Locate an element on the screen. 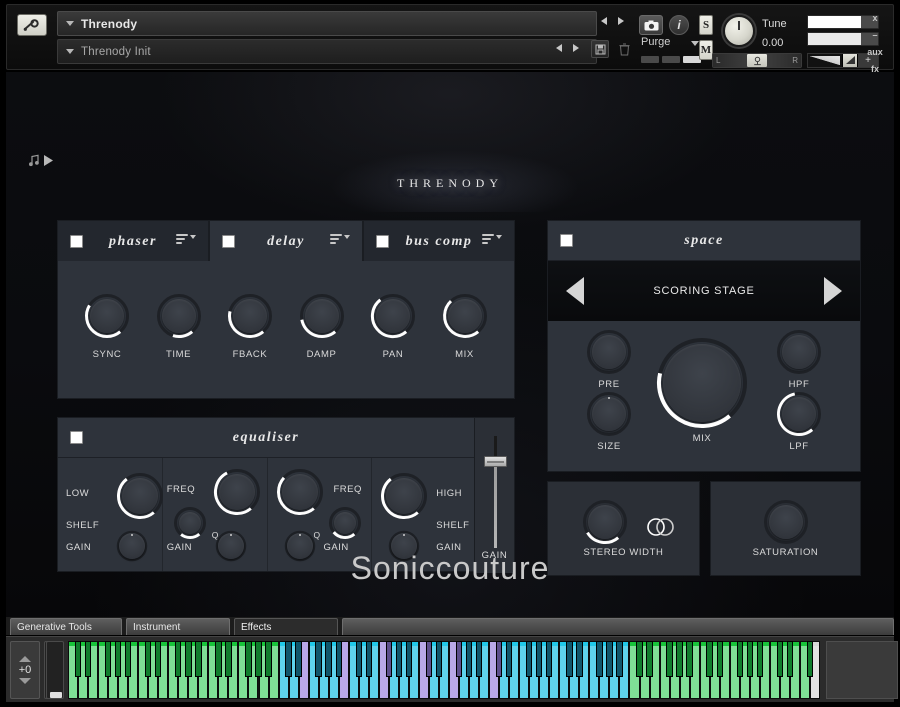 The width and height of the screenshot is (900, 707). trash-icon is located at coordinates (624, 49).